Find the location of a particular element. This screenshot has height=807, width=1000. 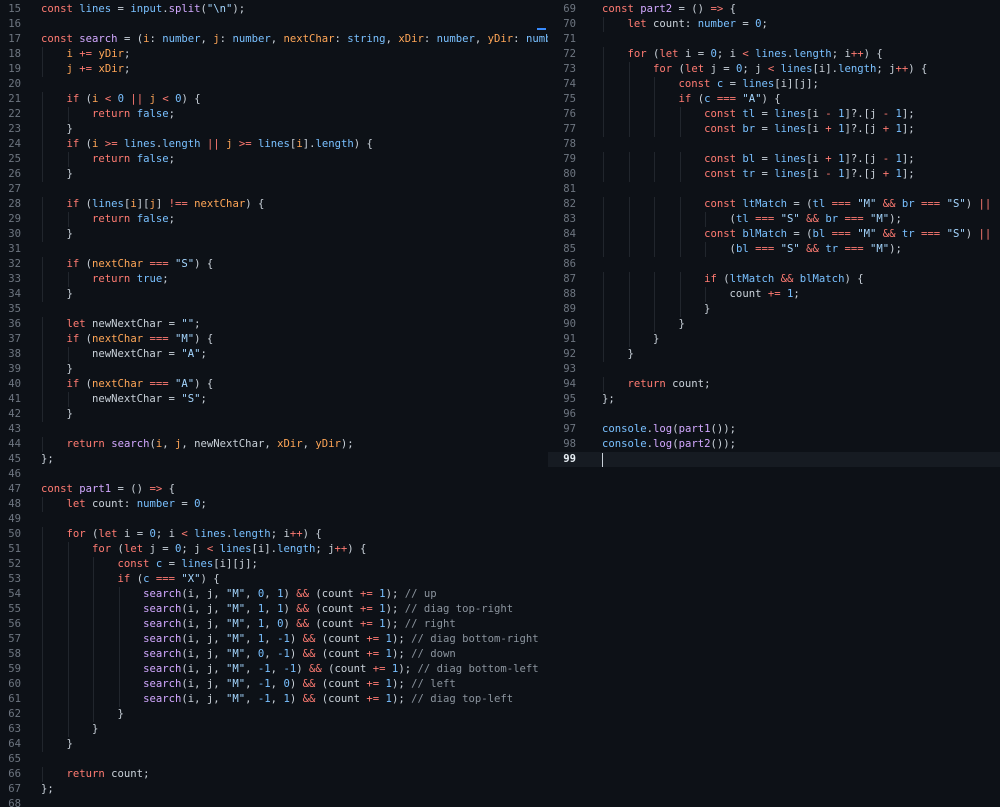

line-number: 74 is located at coordinates (562, 84).